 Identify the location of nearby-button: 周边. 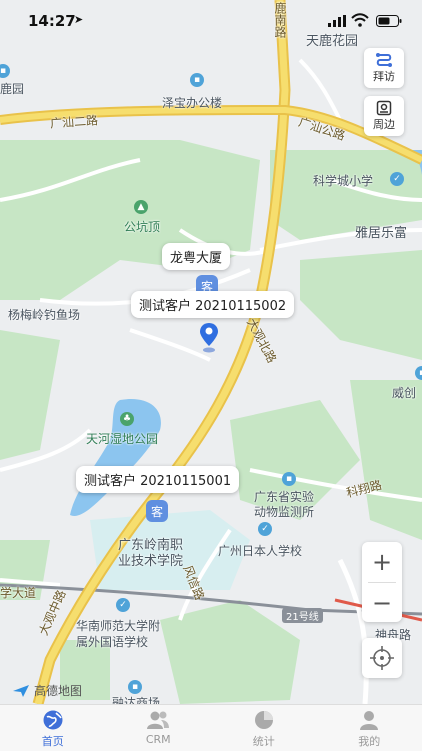
(384, 116).